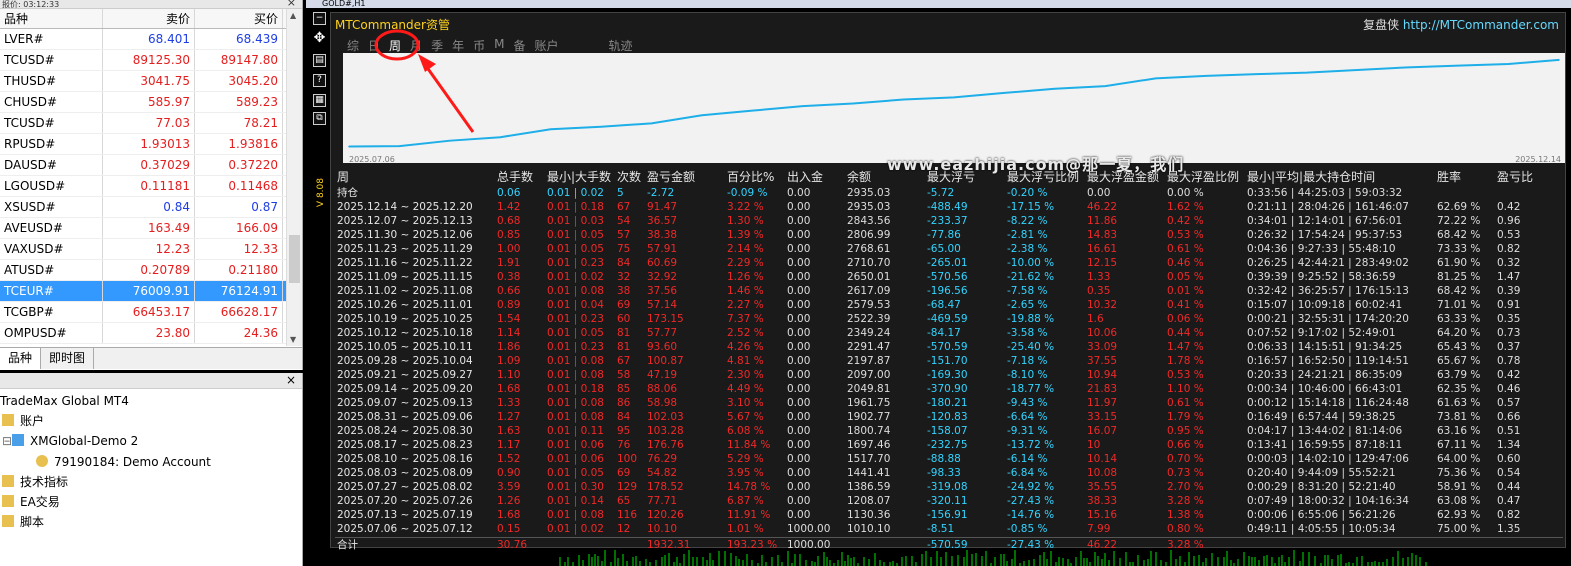  What do you see at coordinates (70, 441) in the screenshot?
I see `nav-server: ⊟ XMGlobal-Demo 2` at bounding box center [70, 441].